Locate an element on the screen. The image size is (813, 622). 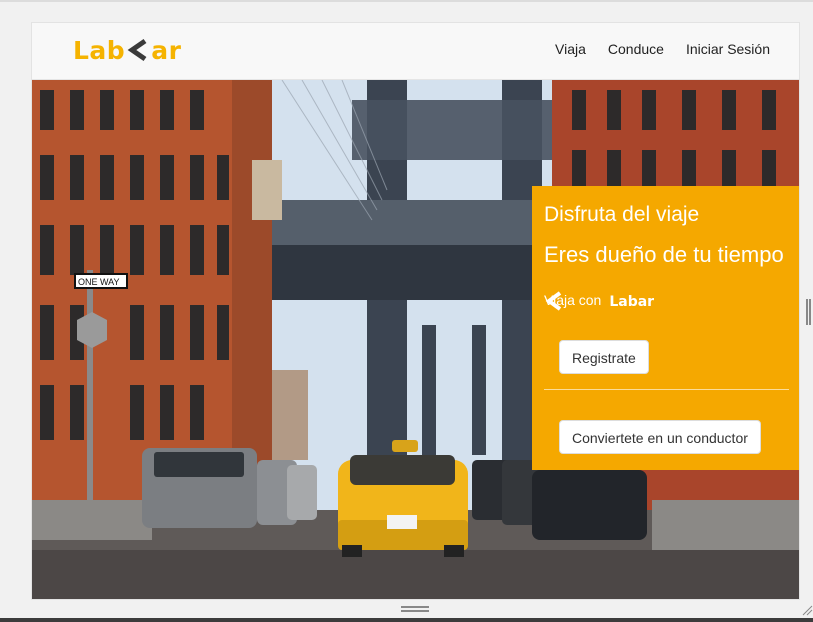
card-brand-right: ar is located at coordinates (646, 302).